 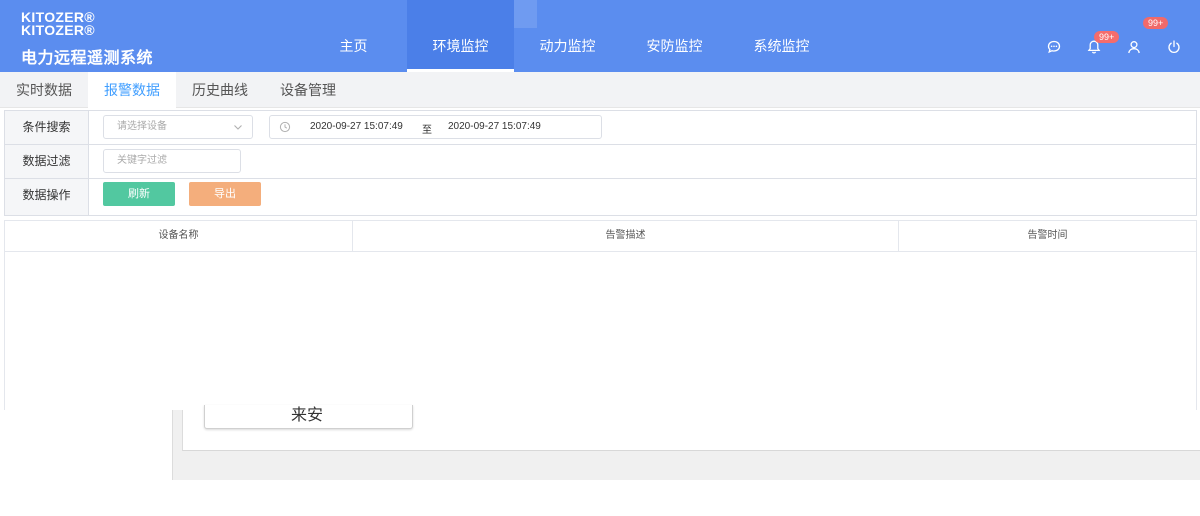 What do you see at coordinates (285, 128) in the screenshot?
I see `clock-icon` at bounding box center [285, 128].